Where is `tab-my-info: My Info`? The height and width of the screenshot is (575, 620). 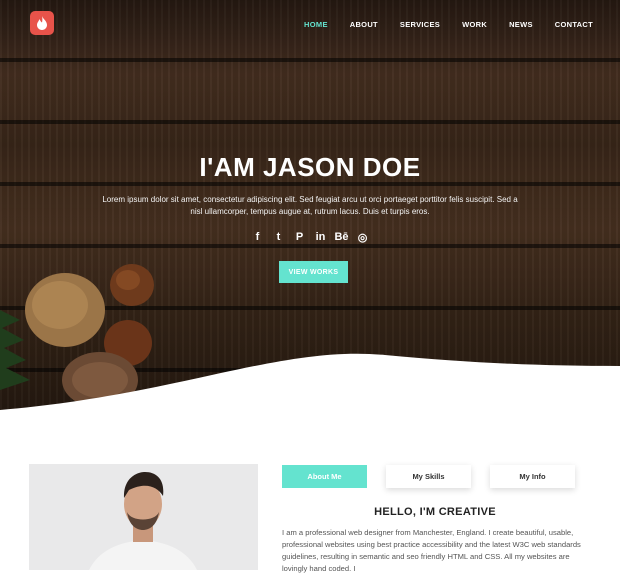
tab-my-info: My Info is located at coordinates (532, 476).